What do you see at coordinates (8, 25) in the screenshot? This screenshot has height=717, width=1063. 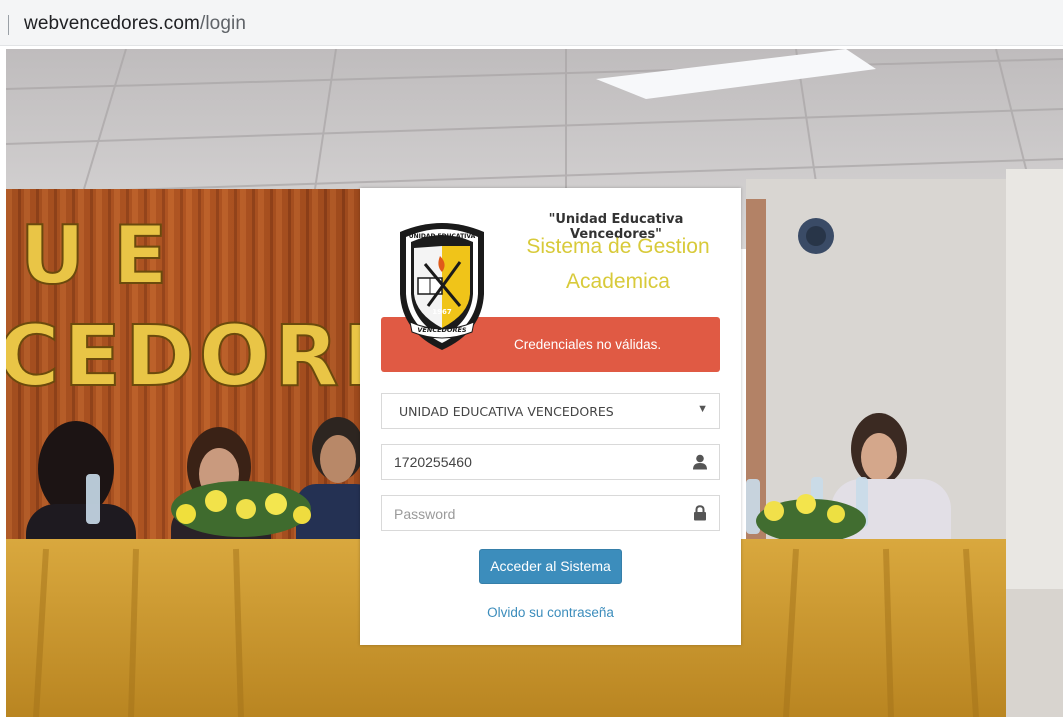 I see `text-cursor` at bounding box center [8, 25].